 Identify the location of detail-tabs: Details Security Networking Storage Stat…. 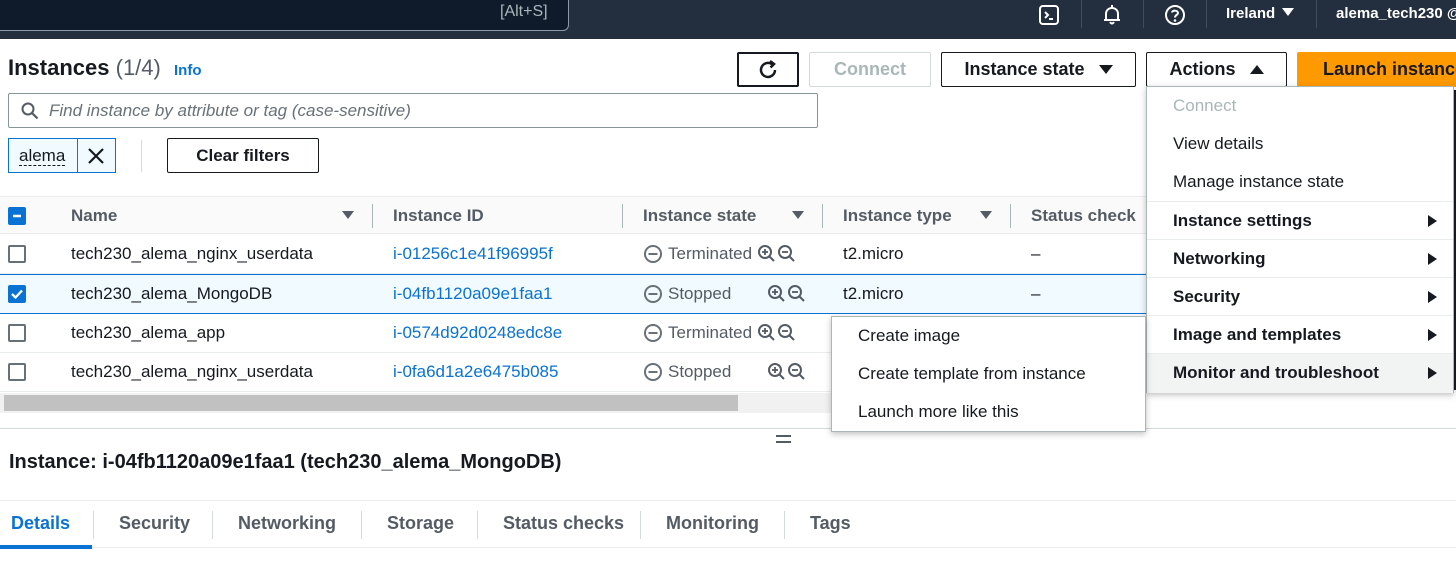
(728, 524).